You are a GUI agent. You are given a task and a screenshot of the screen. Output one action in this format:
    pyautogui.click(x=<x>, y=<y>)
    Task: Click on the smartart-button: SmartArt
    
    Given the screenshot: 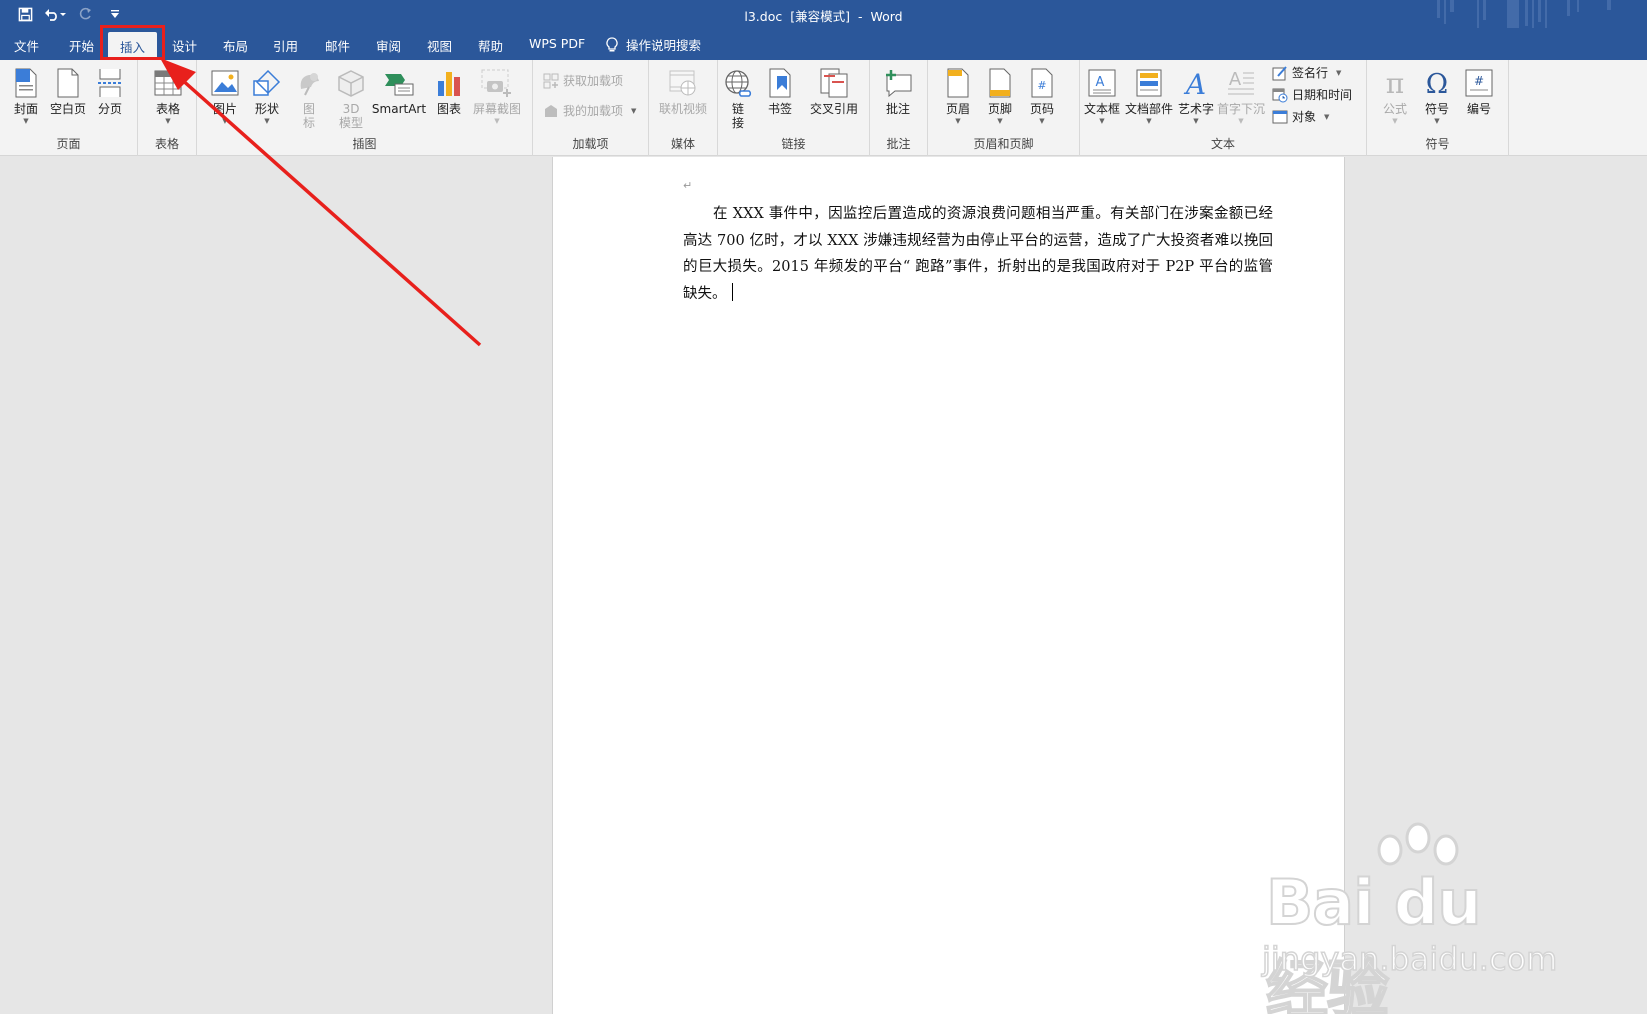 What is the action you would take?
    pyautogui.click(x=399, y=91)
    